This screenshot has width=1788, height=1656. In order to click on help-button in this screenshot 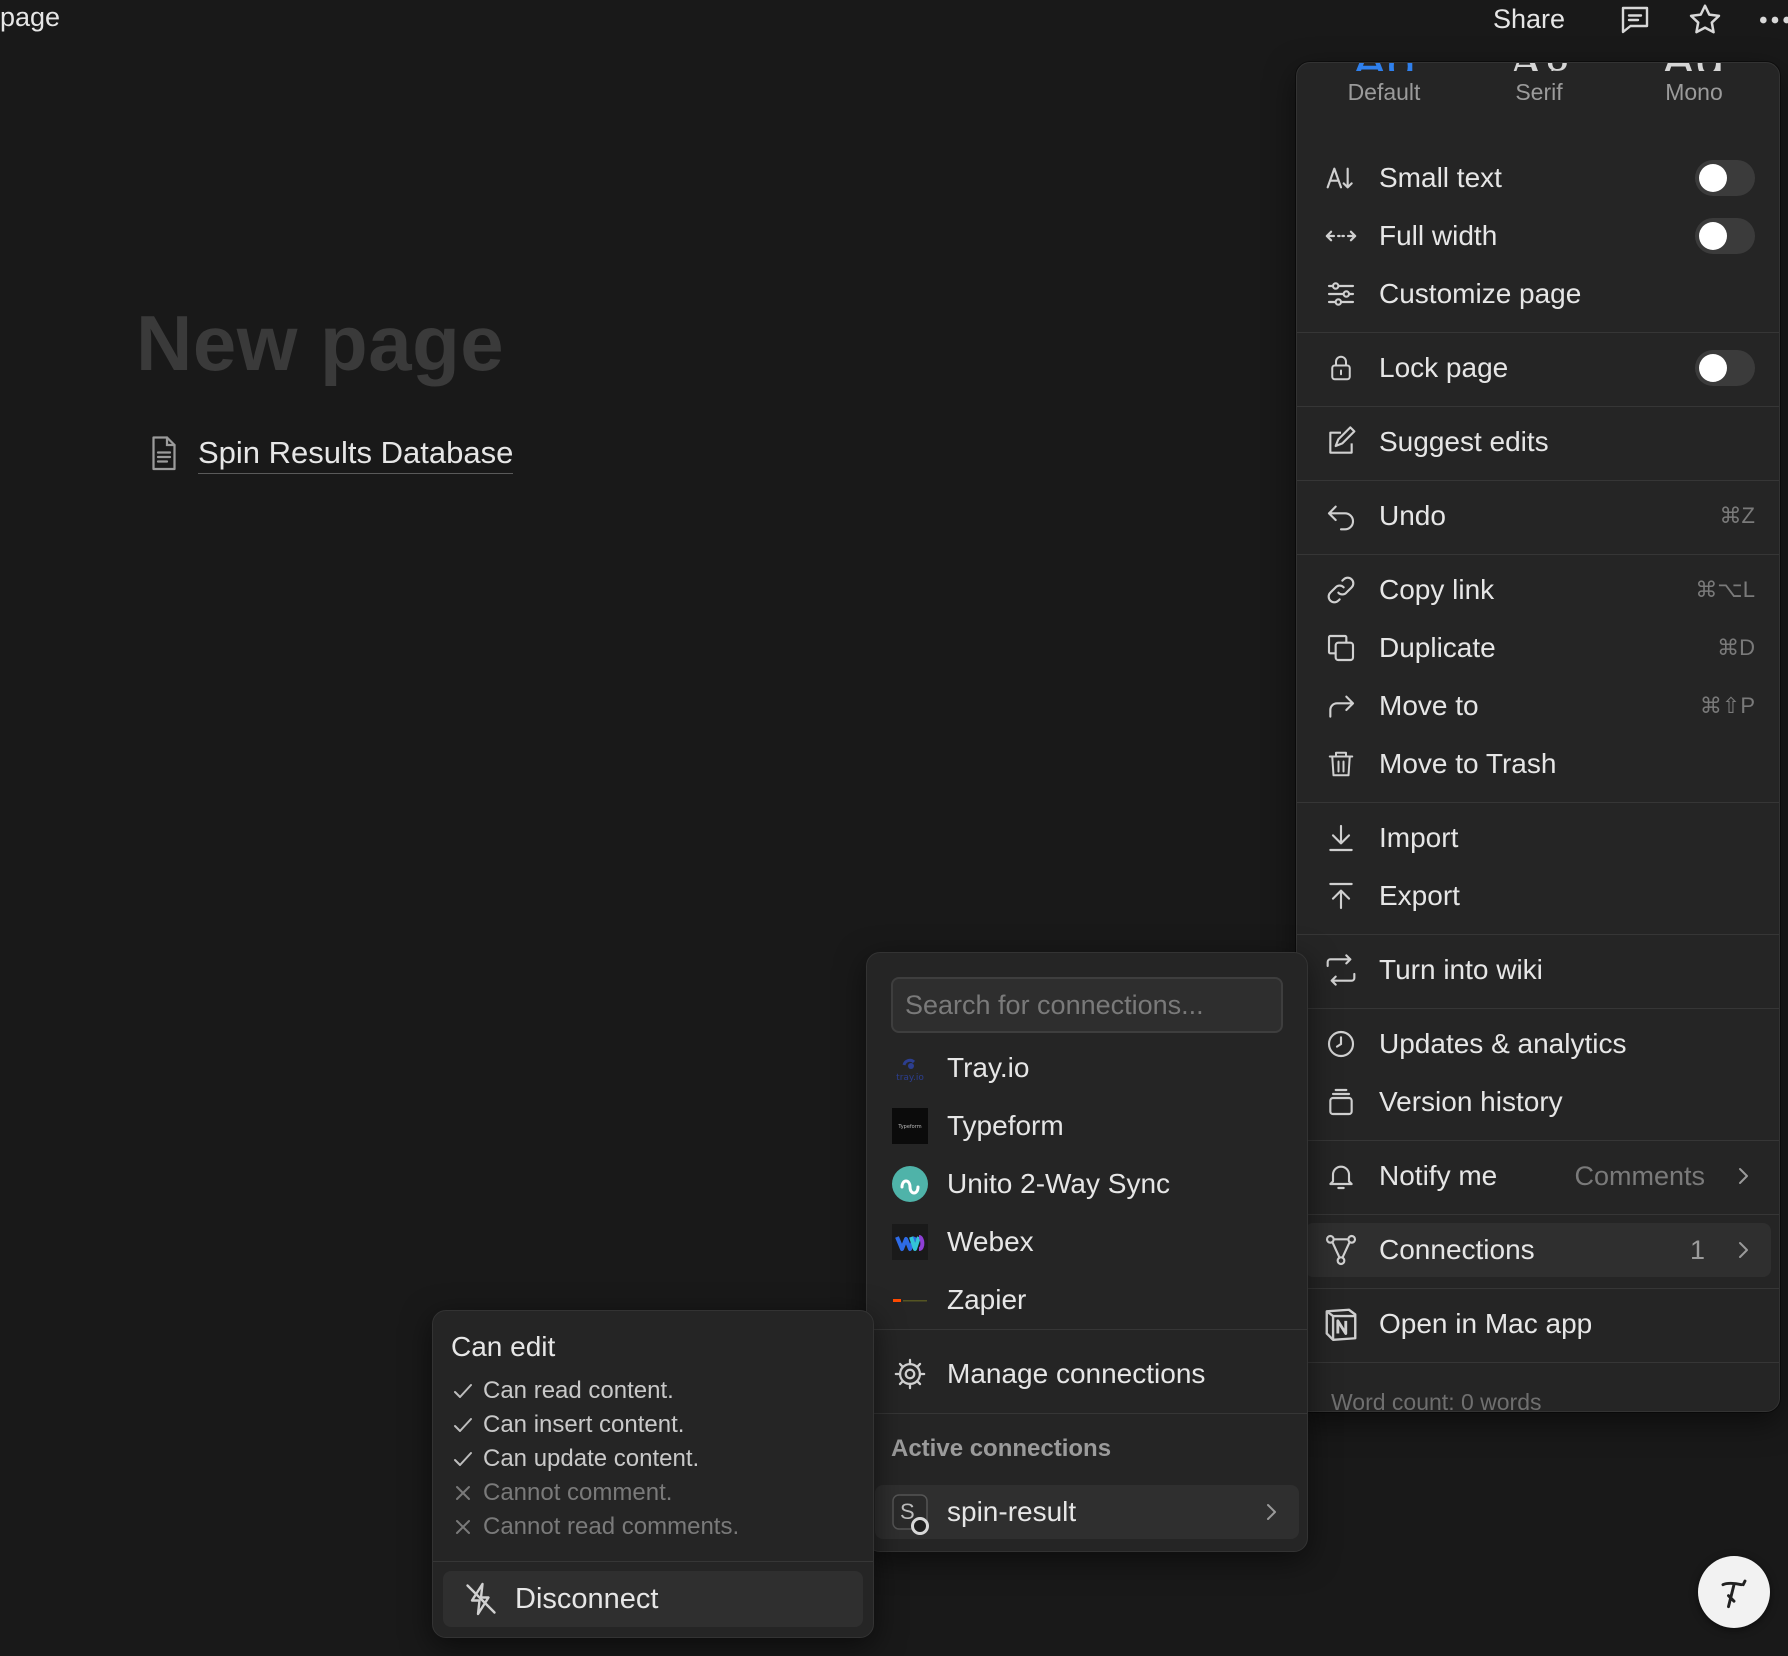, I will do `click(1734, 1592)`.